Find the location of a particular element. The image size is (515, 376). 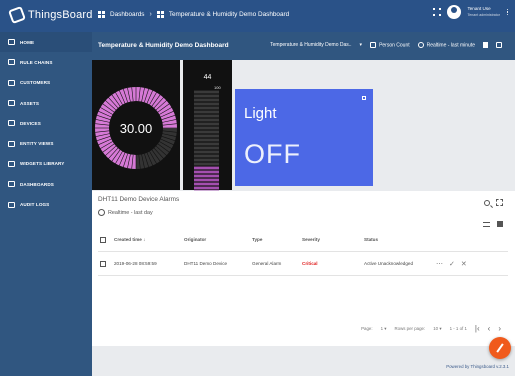

light-value: OFF is located at coordinates (272, 154).